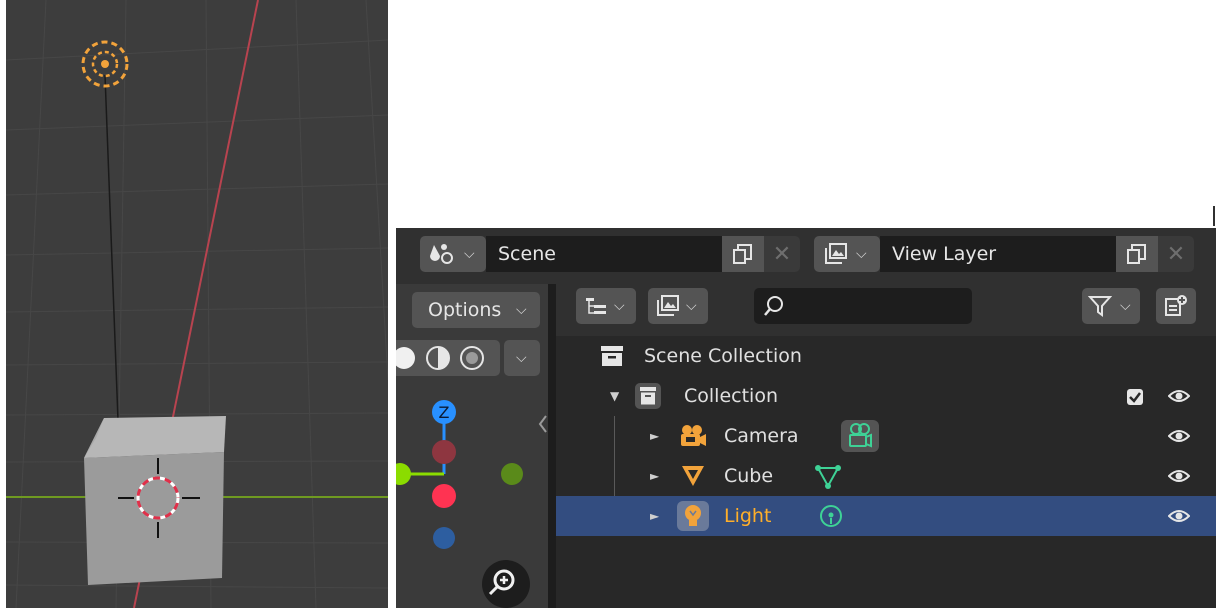 The image size is (1216, 608). What do you see at coordinates (860, 436) in the screenshot?
I see `camera-data-icon` at bounding box center [860, 436].